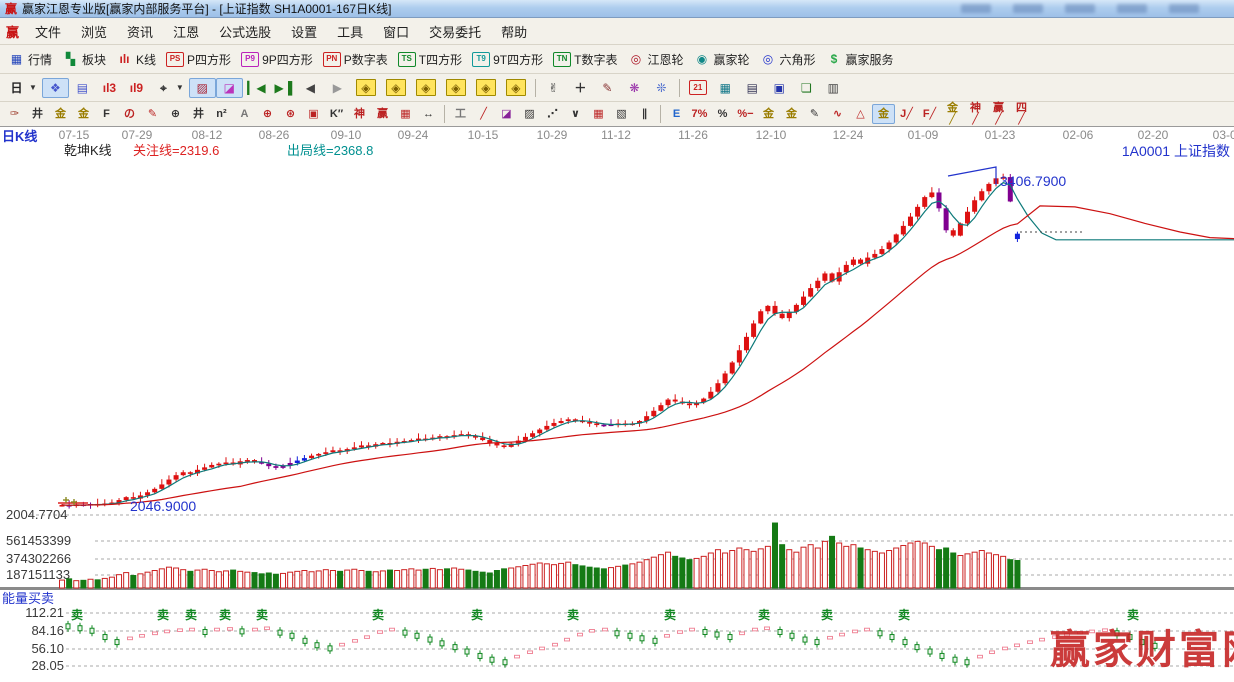 The image size is (1234, 682). What do you see at coordinates (169, 88) in the screenshot?
I see `pin-dropdown: ⌖ ▼` at bounding box center [169, 88].